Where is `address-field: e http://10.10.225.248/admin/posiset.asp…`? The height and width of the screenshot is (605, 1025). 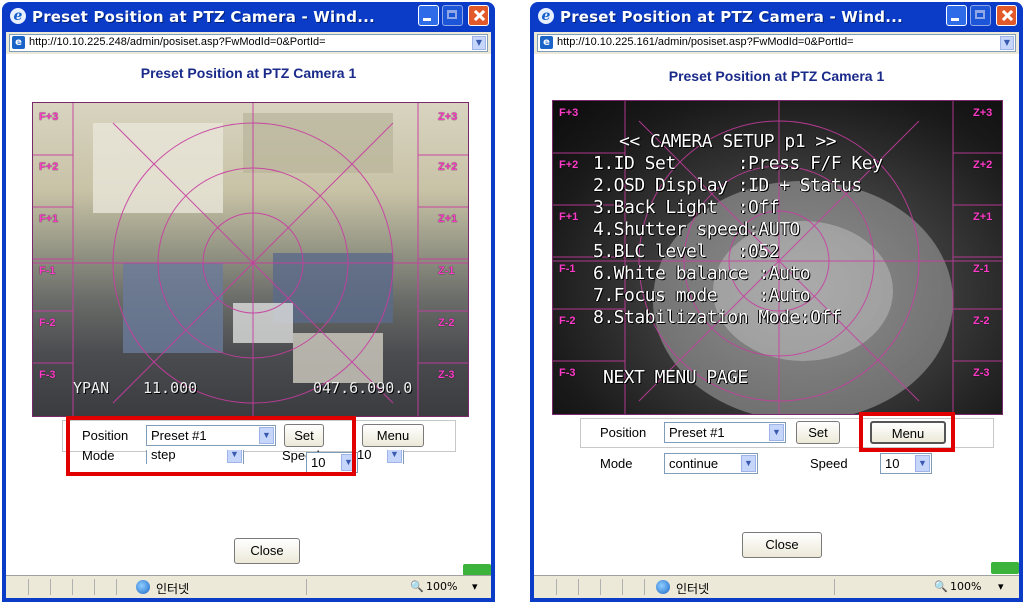 address-field: e http://10.10.225.248/admin/posiset.asp… is located at coordinates (248, 43).